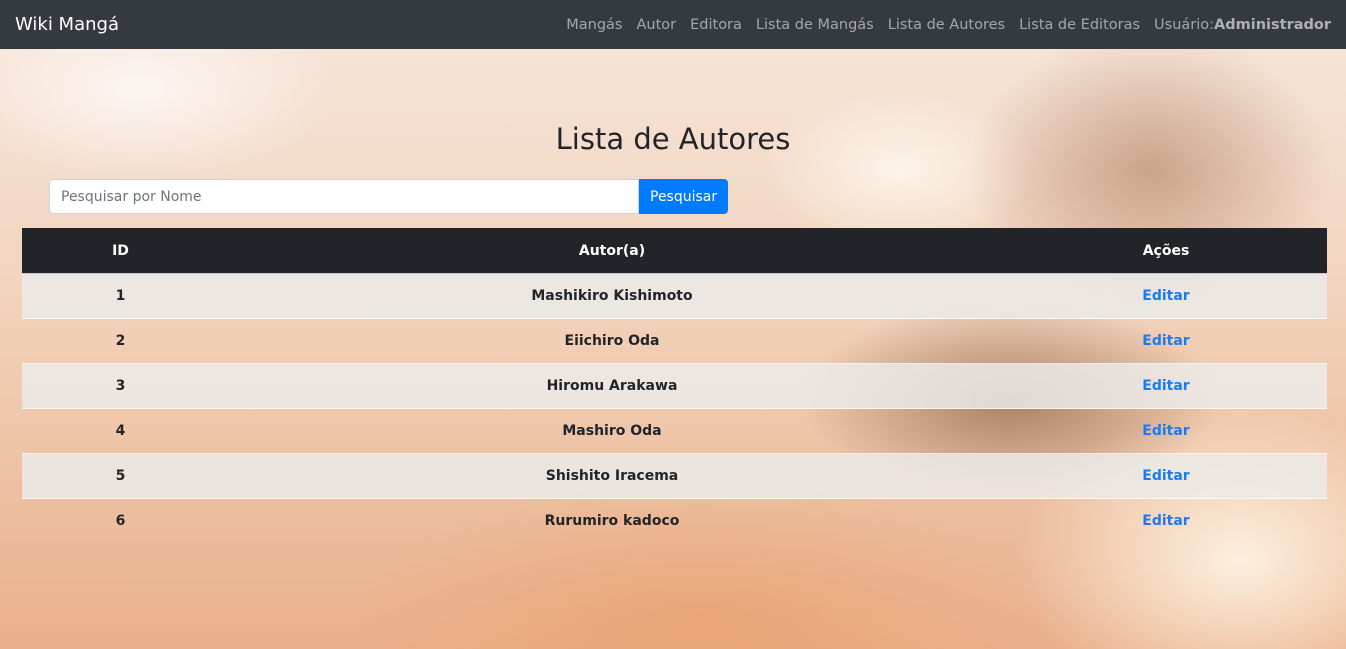 The image size is (1346, 649). I want to click on cell-id: 4, so click(120, 431).